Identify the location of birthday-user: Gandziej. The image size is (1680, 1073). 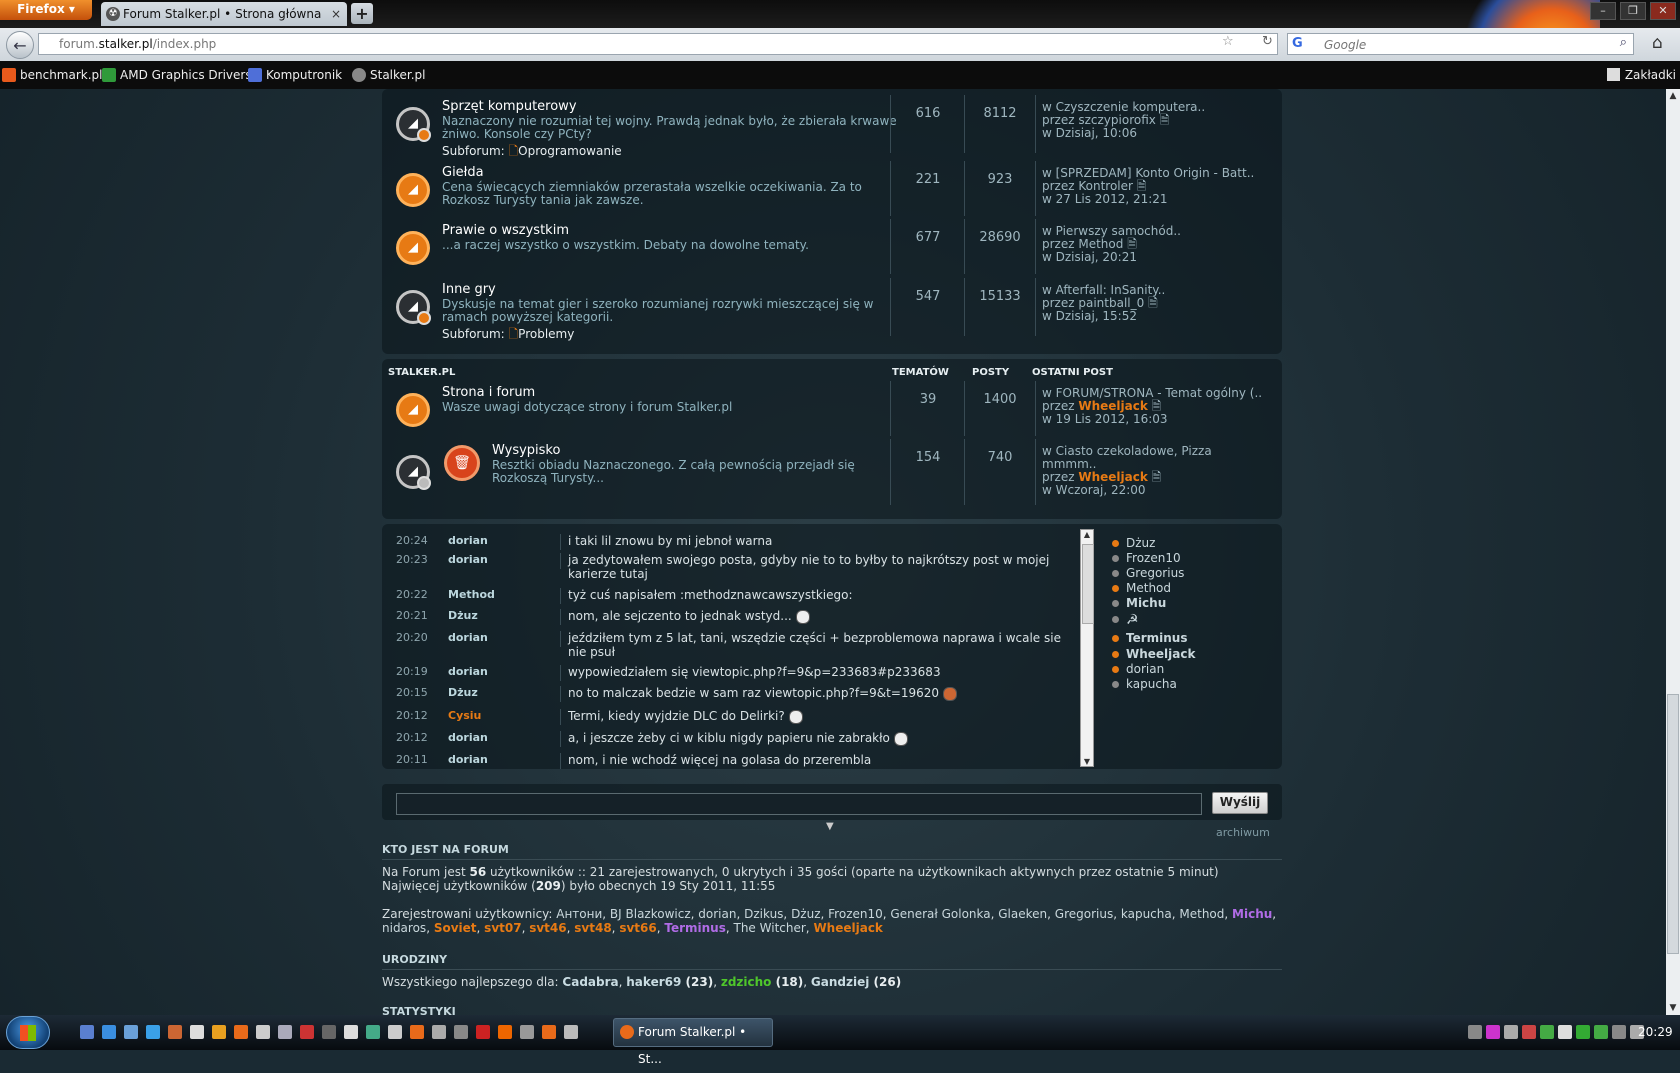
(840, 982).